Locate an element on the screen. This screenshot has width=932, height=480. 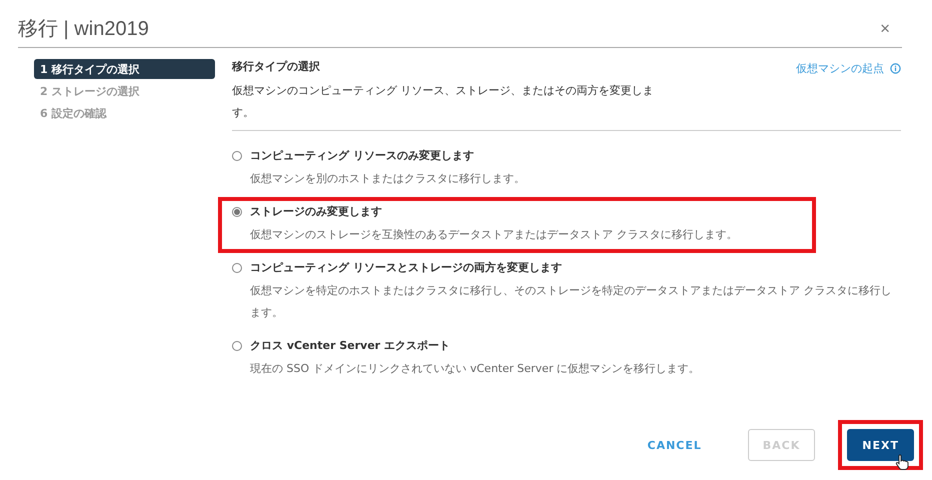
option-description: 仮想マシンを別のホストまたはクラスタに移行します。 is located at coordinates (388, 179).